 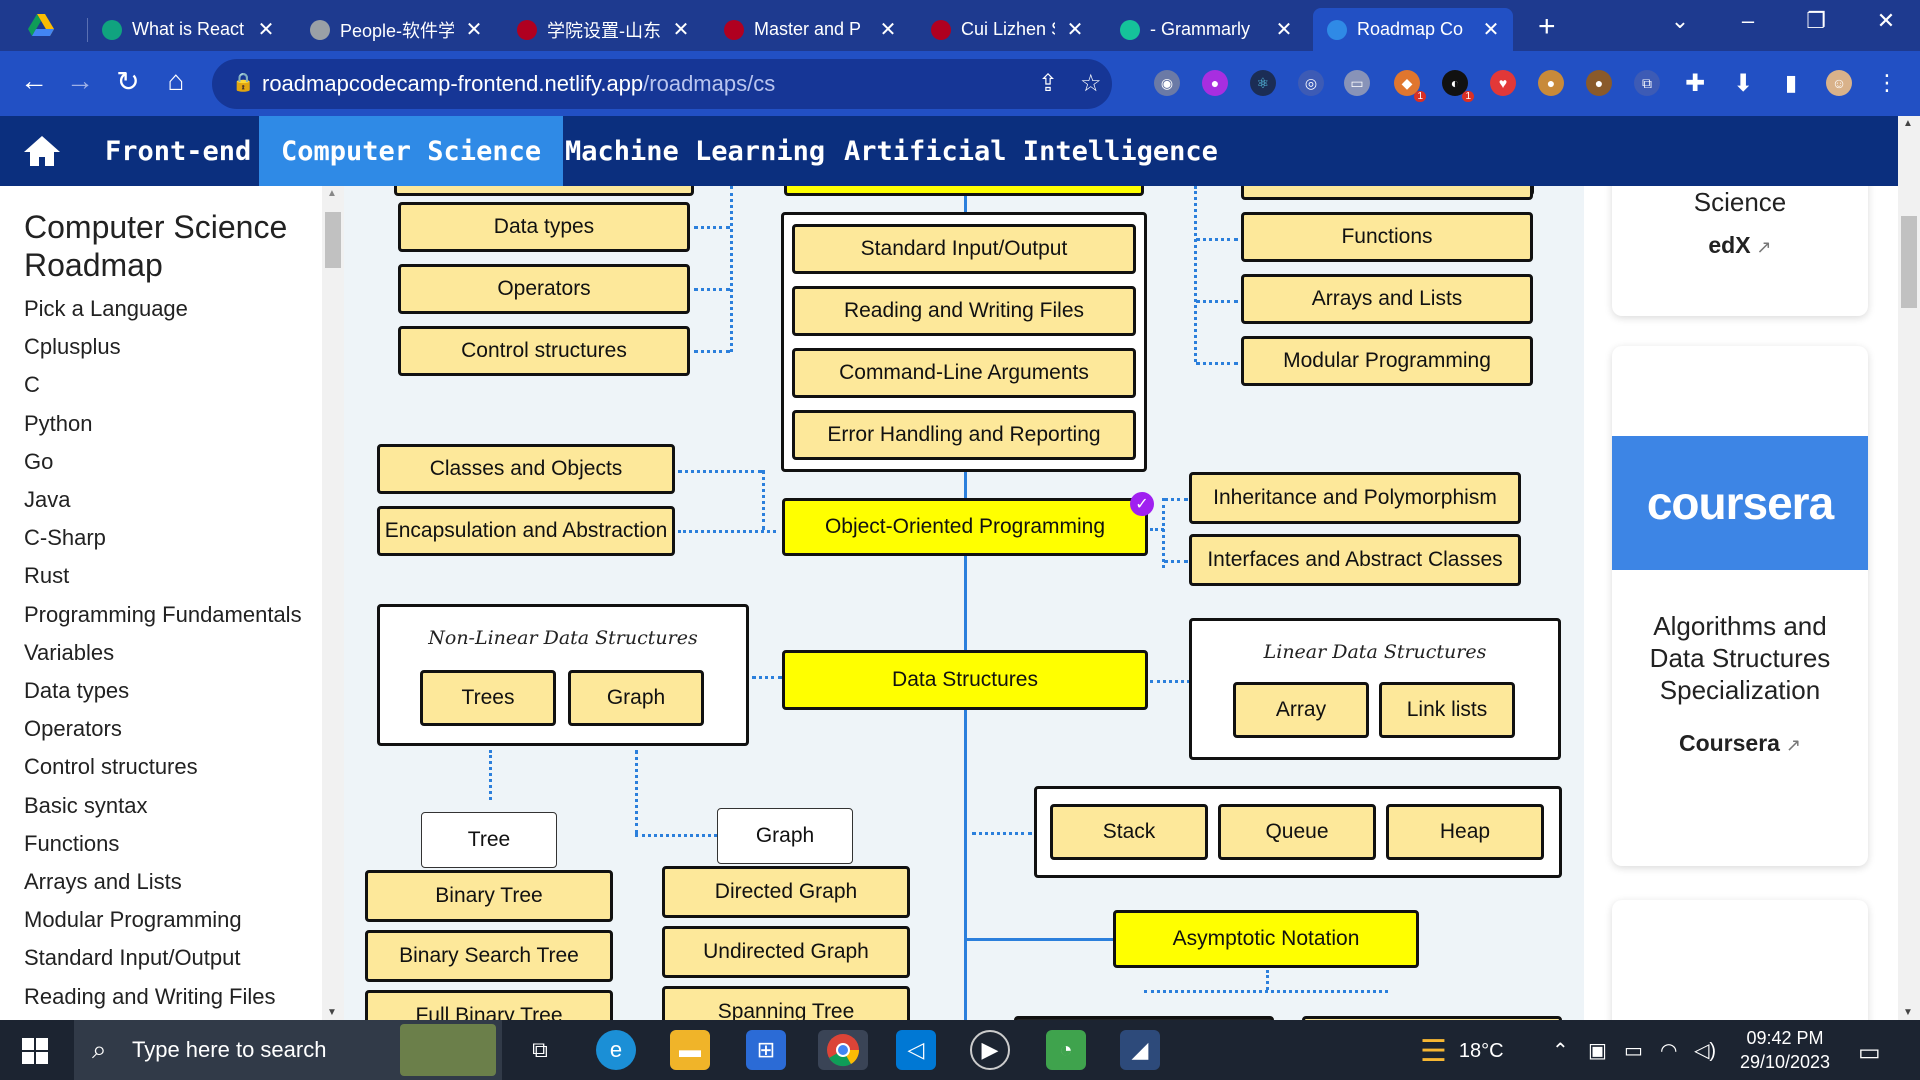 I want to click on minimize-icon: –, so click(x=1748, y=21).